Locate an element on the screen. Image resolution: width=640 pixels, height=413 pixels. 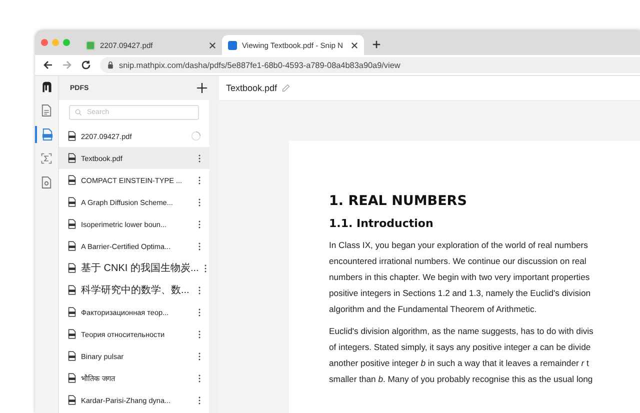
new-tab-icon is located at coordinates (376, 44).